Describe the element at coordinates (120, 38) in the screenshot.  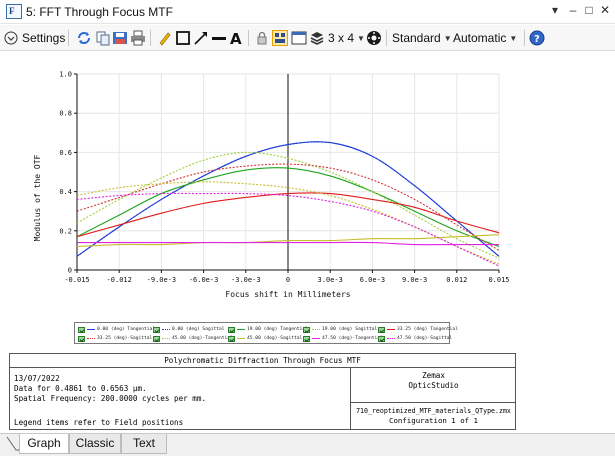
I see `save-icon` at that location.